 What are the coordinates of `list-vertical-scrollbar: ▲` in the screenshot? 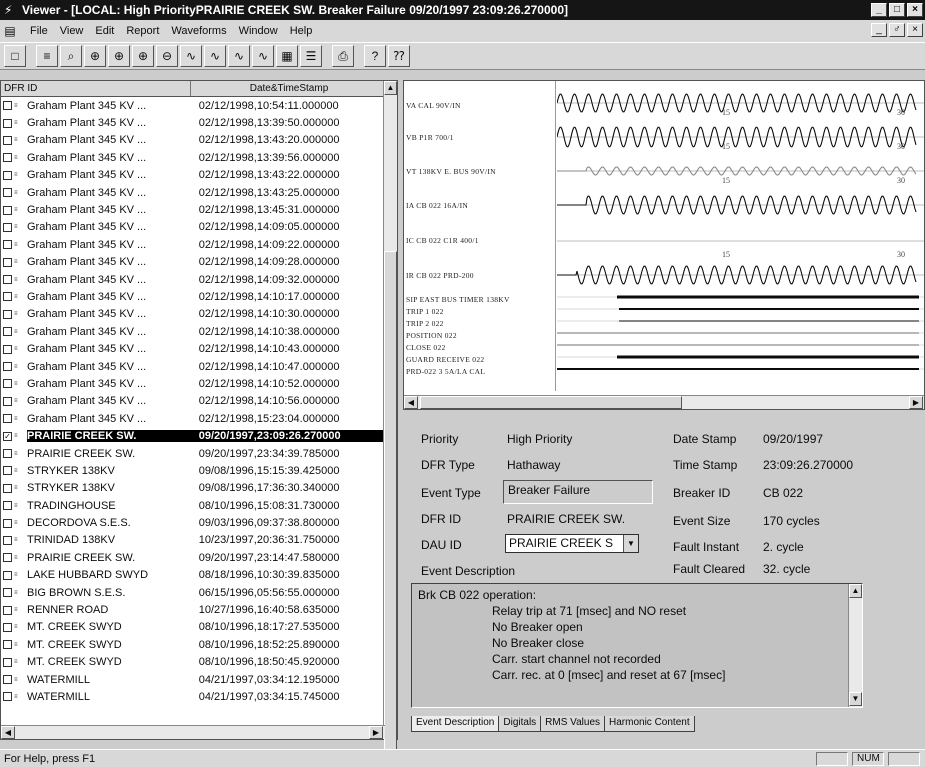 It's located at (390, 416).